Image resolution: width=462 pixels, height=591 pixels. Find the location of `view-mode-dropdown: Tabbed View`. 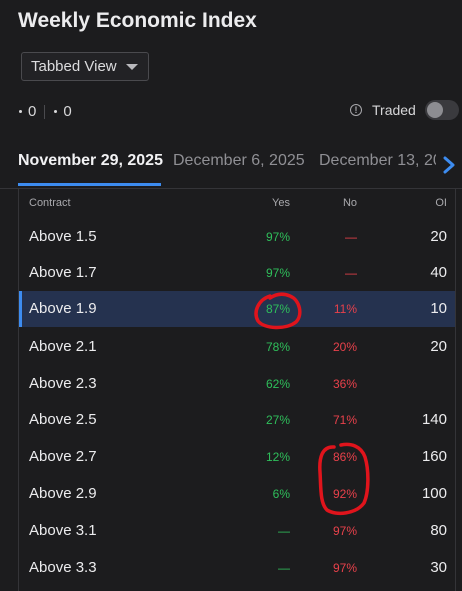

view-mode-dropdown: Tabbed View is located at coordinates (85, 66).